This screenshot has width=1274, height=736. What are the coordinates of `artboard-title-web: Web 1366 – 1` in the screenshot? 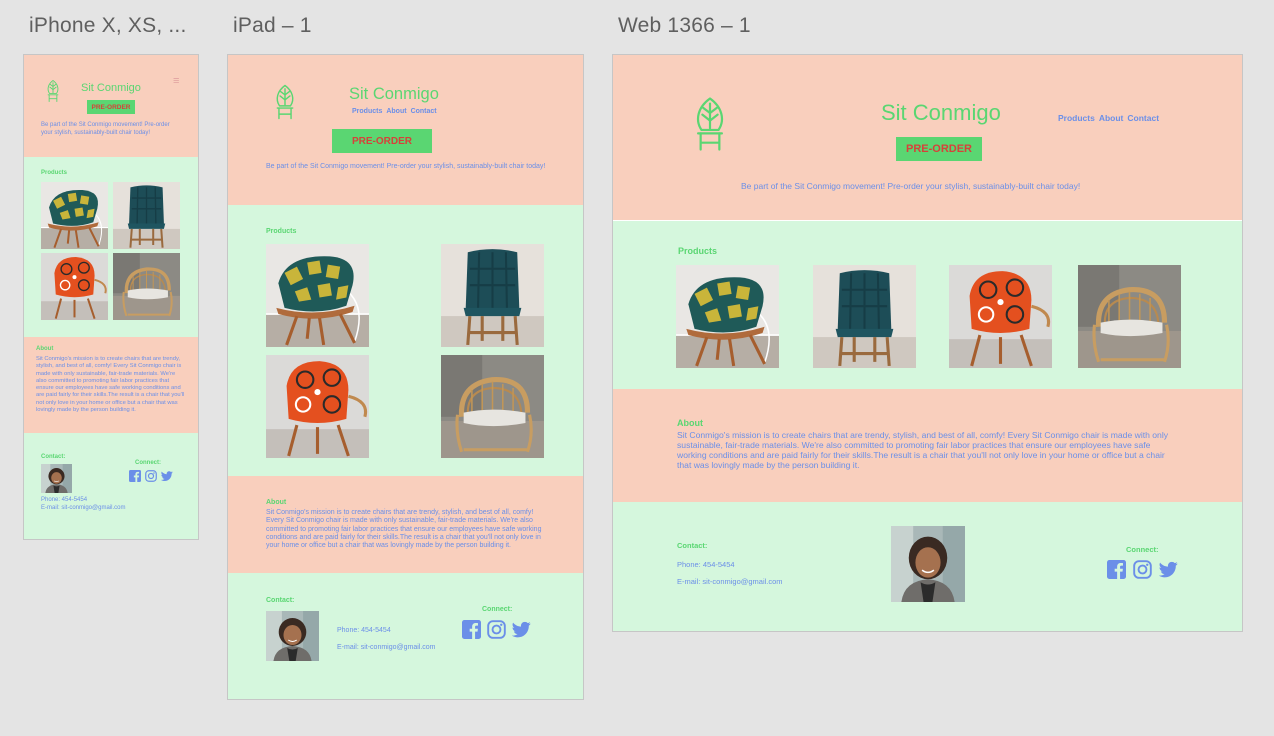 It's located at (684, 26).